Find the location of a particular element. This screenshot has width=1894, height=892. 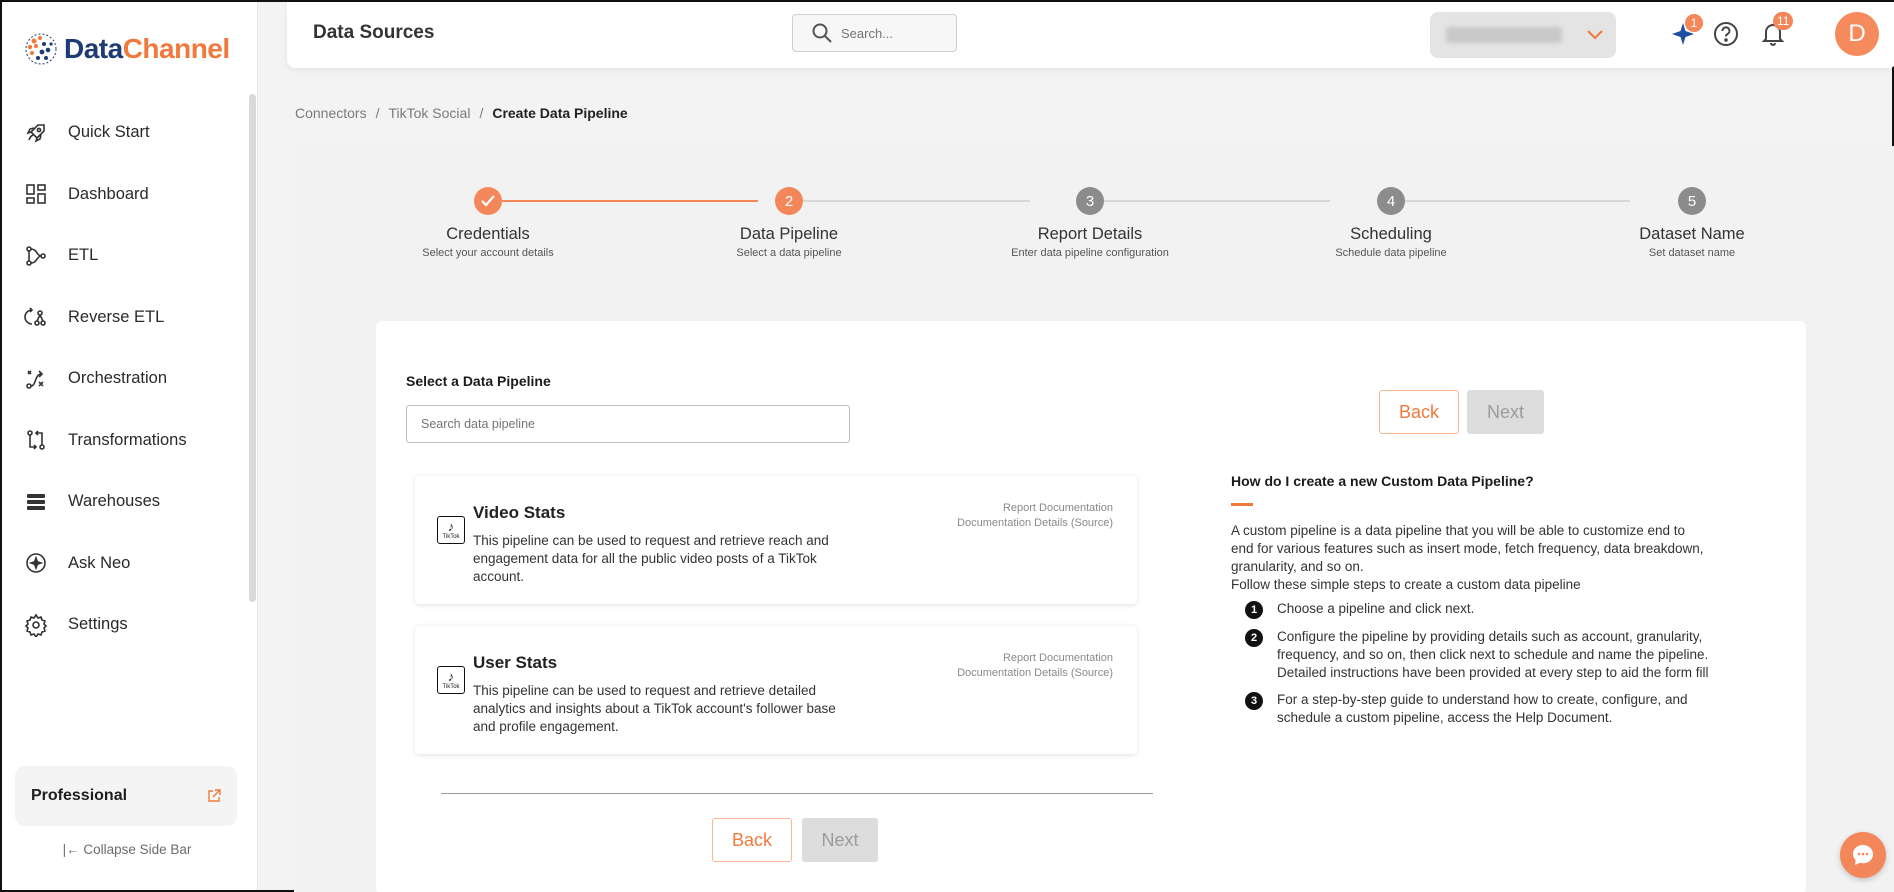

sidebar-item-label: Transformations is located at coordinates (127, 439).